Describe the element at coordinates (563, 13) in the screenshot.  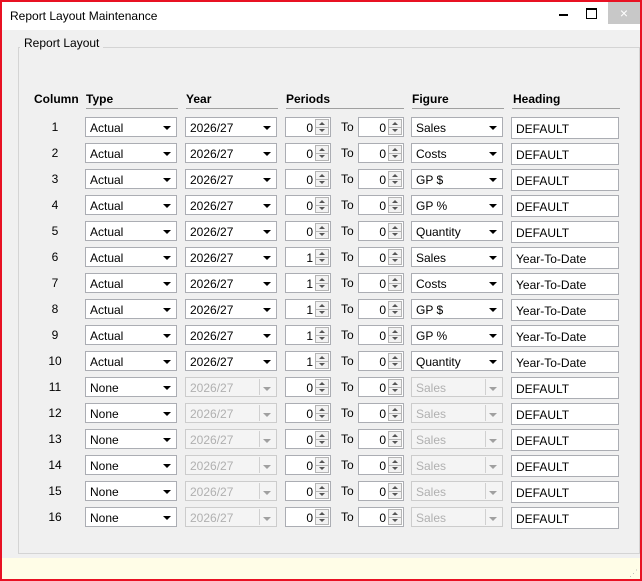
I see `minimize-button` at that location.